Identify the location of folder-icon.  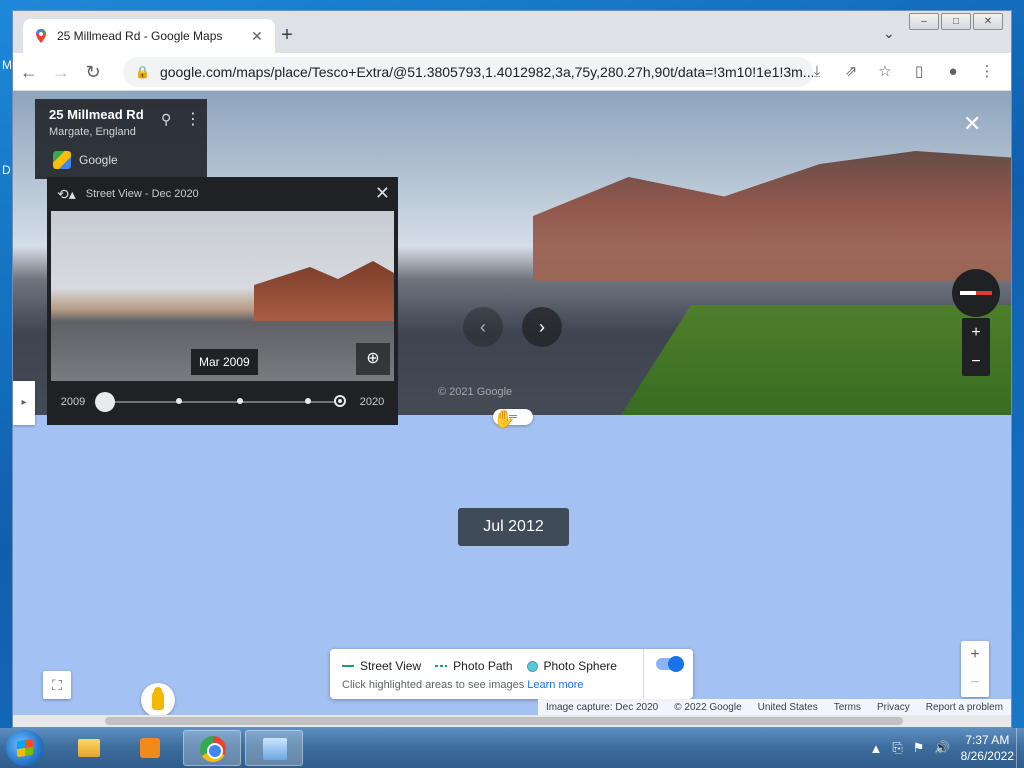
(89, 748).